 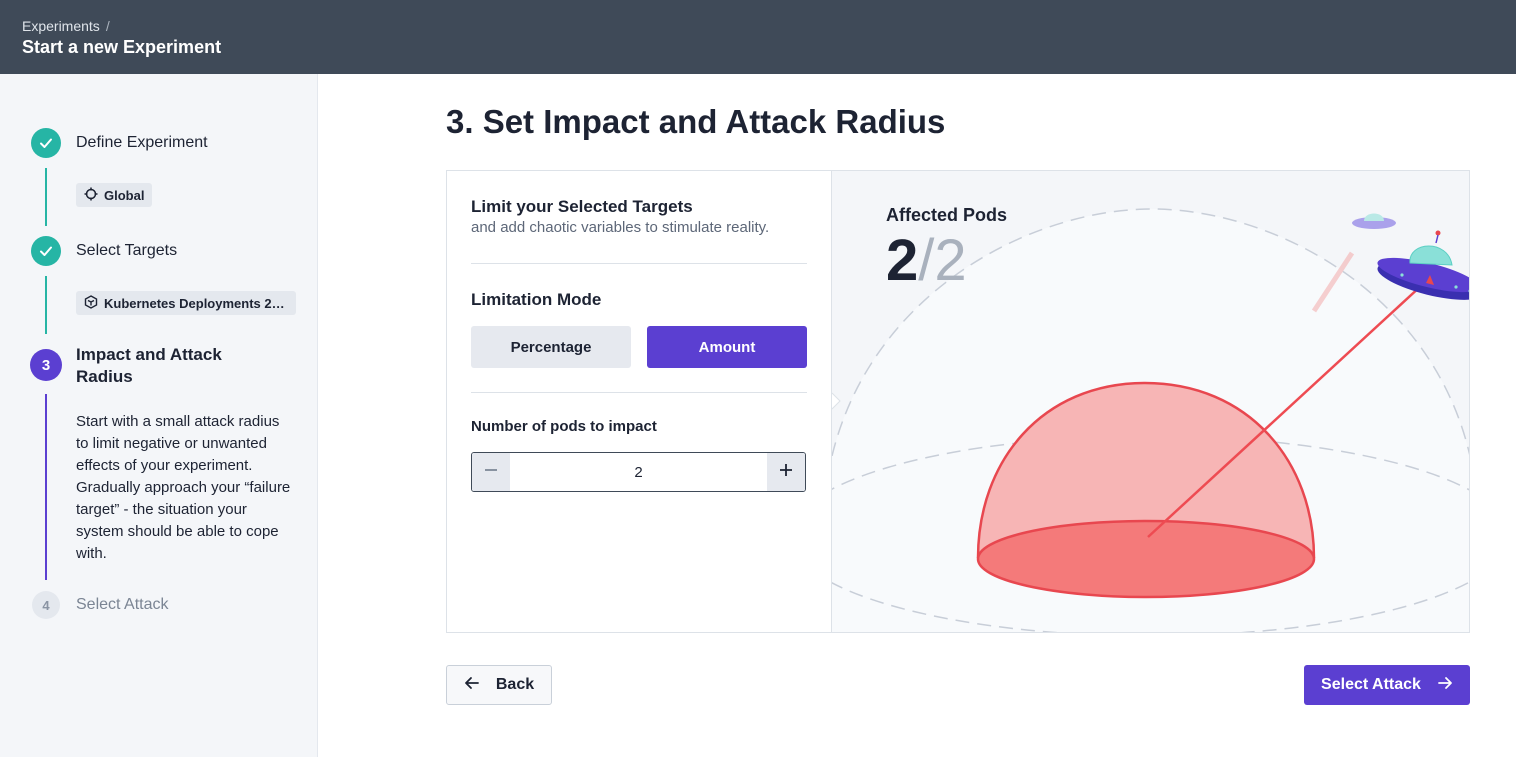 I want to click on step-define-experiment: Define Experiment, so click(x=142, y=143).